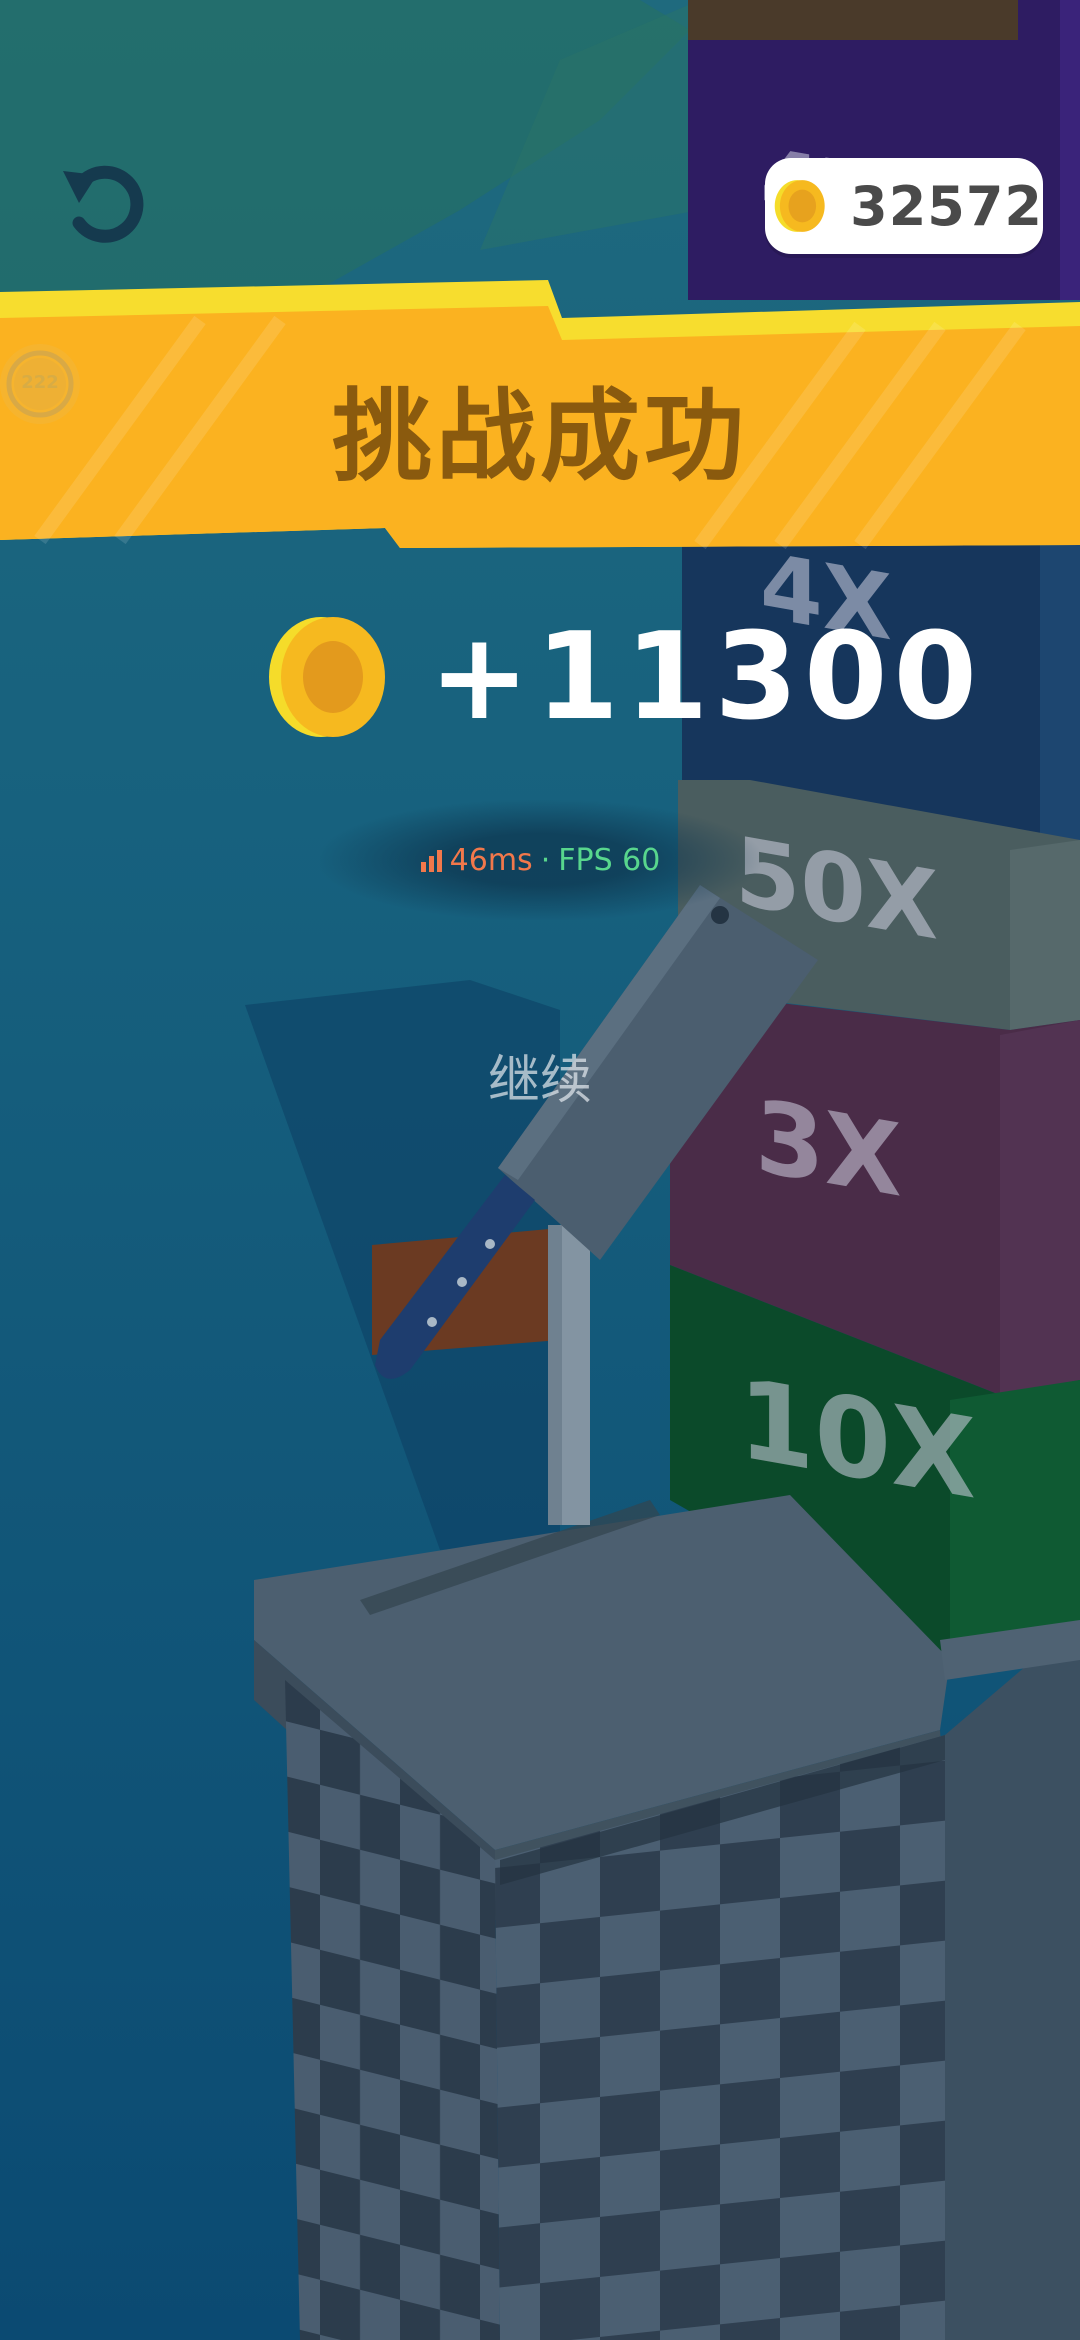 The width and height of the screenshot is (1080, 2340). What do you see at coordinates (540, 1075) in the screenshot?
I see `continue-button: 继续` at bounding box center [540, 1075].